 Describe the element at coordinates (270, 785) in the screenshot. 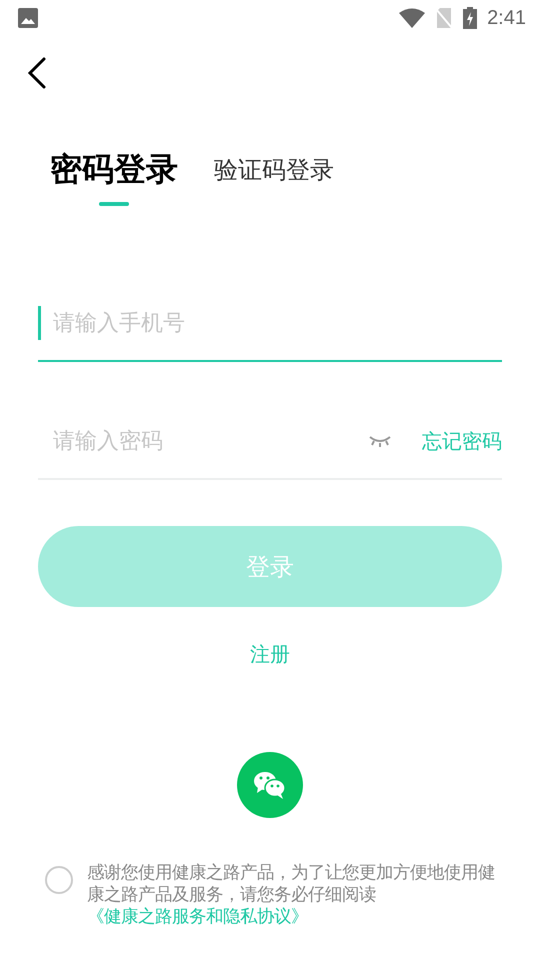

I see `chat-bubbles-icon` at that location.